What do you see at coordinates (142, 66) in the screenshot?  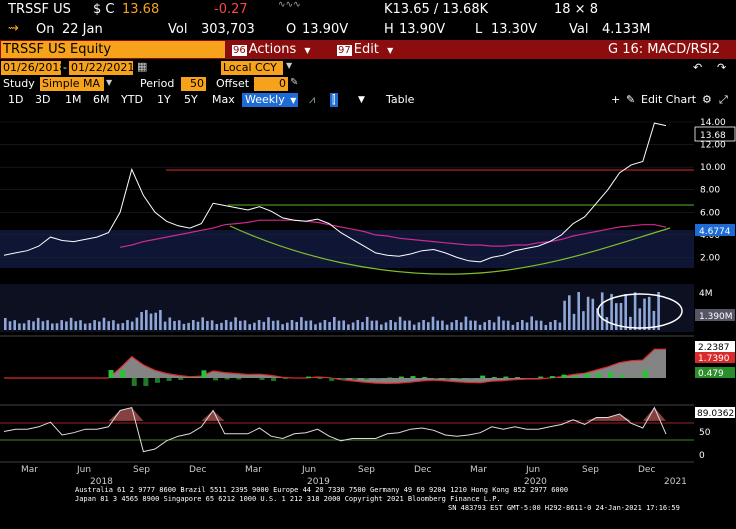 I see `calendar-icon: ▦` at bounding box center [142, 66].